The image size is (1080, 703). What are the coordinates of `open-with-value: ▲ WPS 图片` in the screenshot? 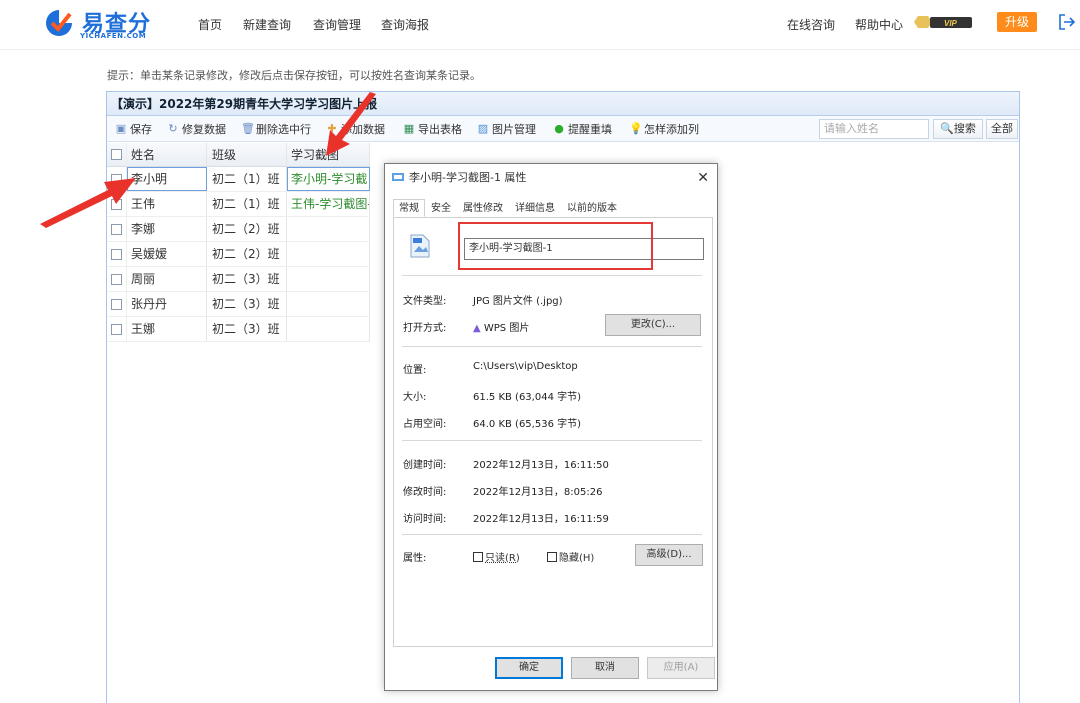 It's located at (501, 326).